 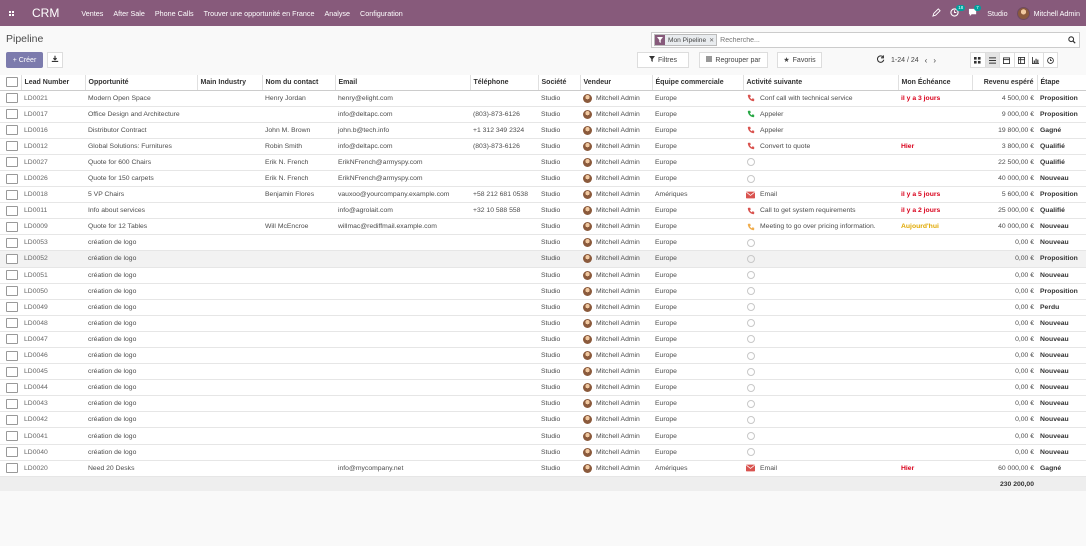 I want to click on calendar-view-icon, so click(x=1007, y=60).